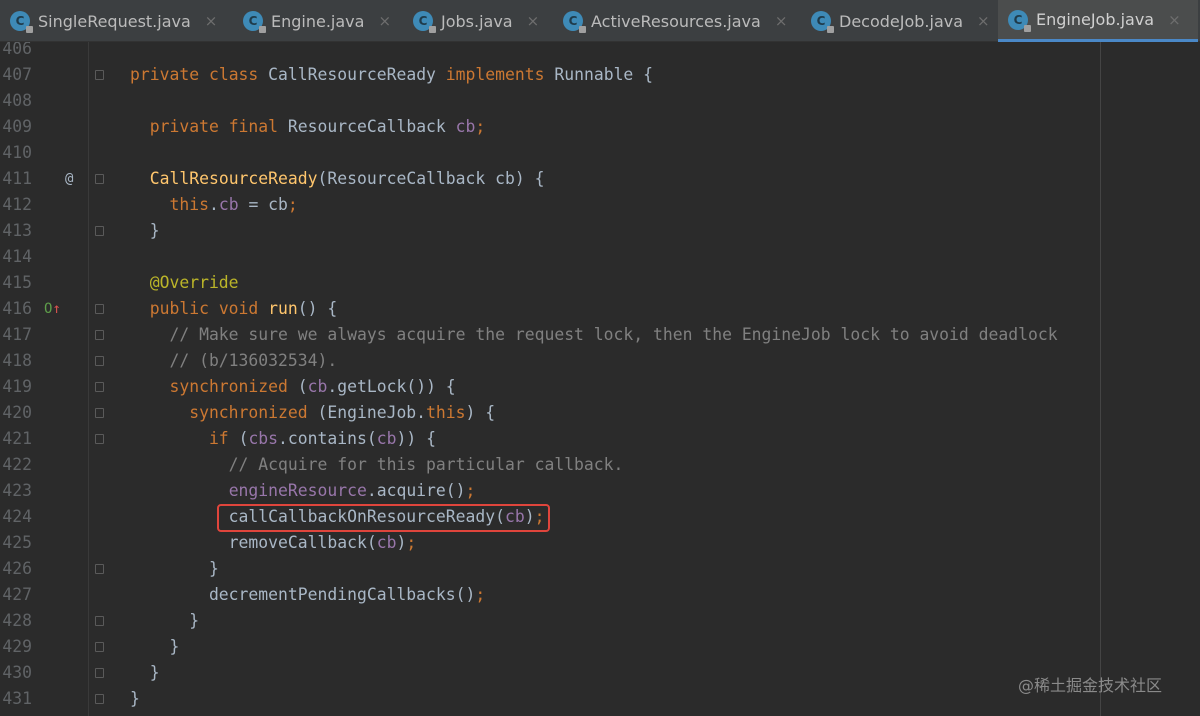  Describe the element at coordinates (17, 152) in the screenshot. I see `line-number: 410` at that location.